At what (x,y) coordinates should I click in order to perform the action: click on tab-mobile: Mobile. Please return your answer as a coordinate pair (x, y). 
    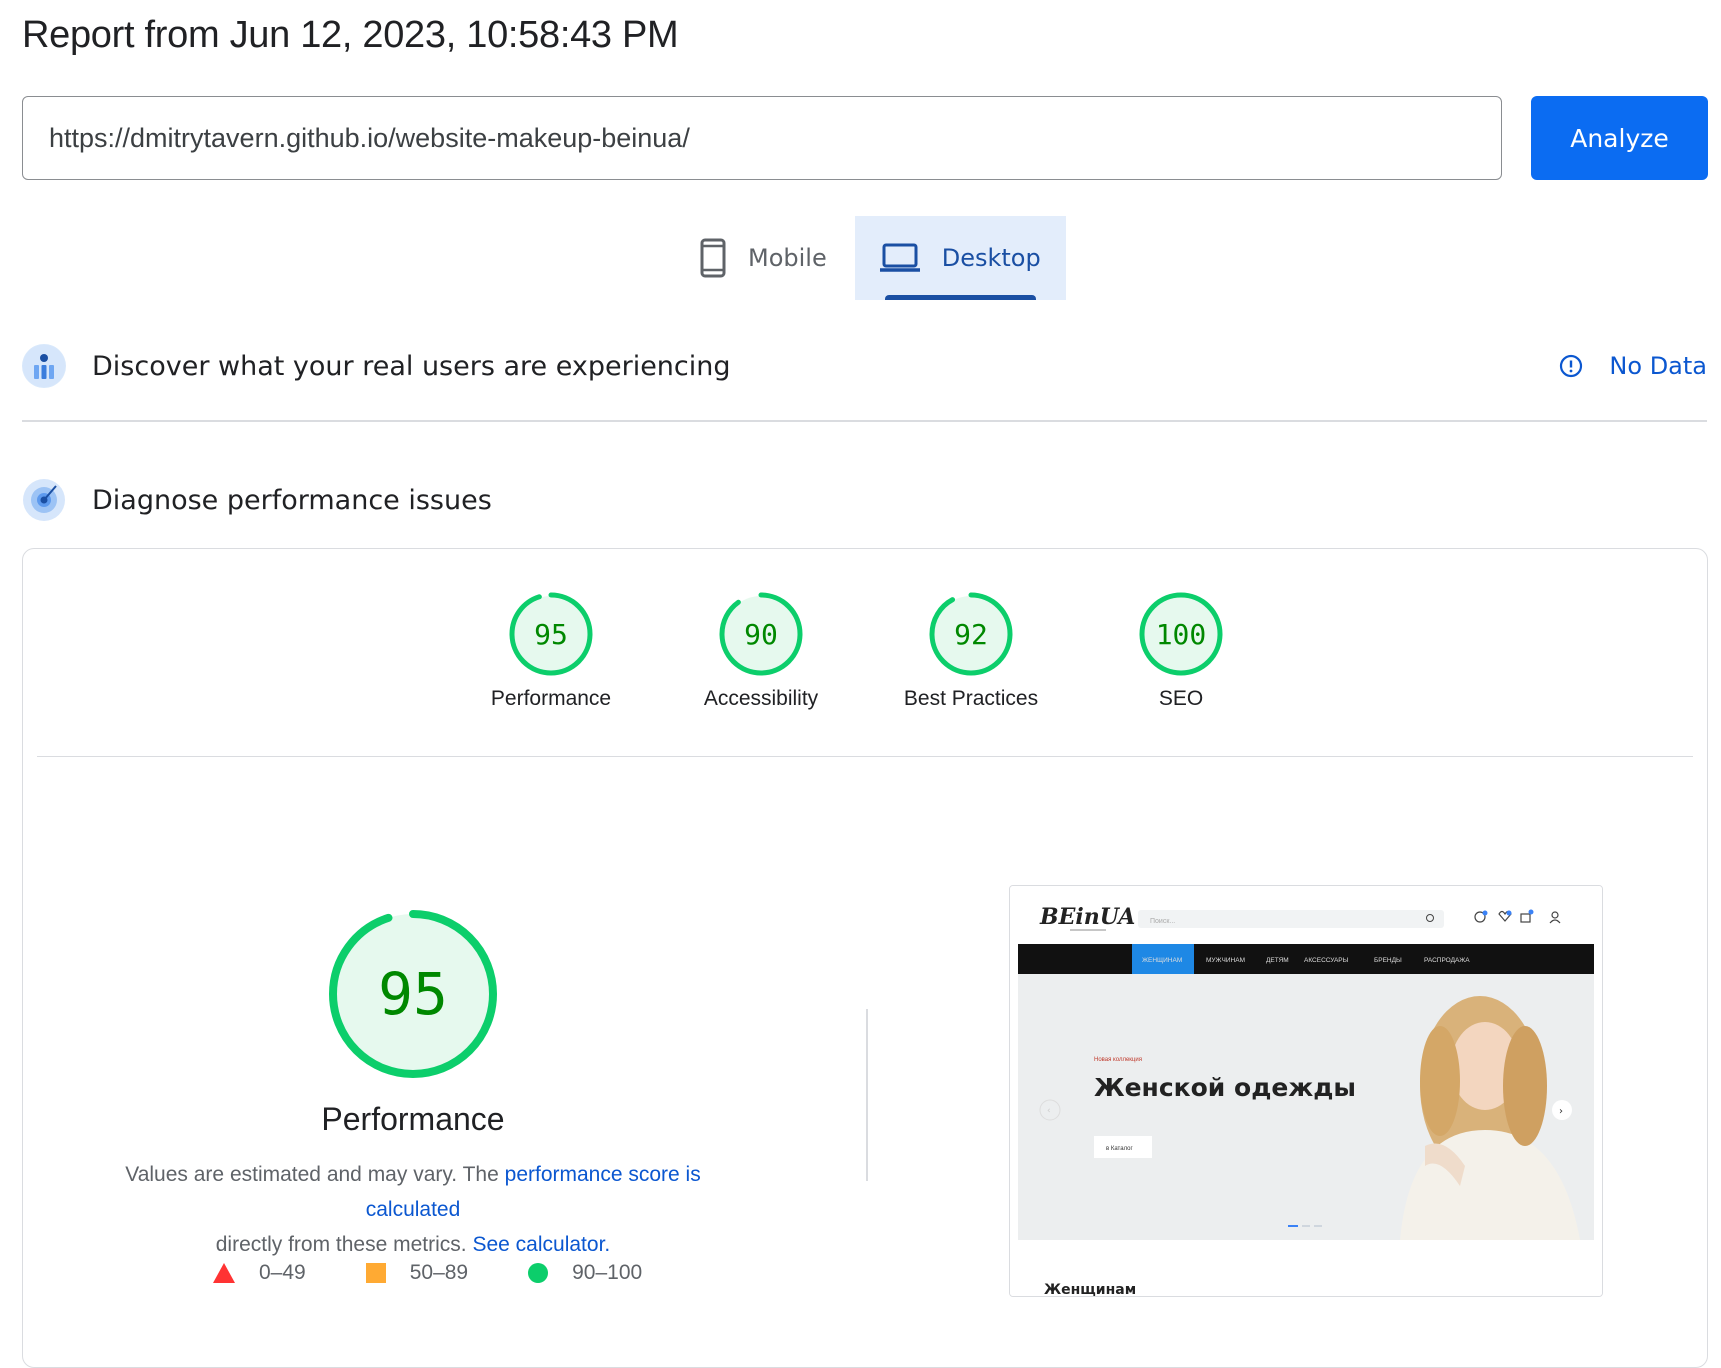
    Looking at the image, I should click on (763, 258).